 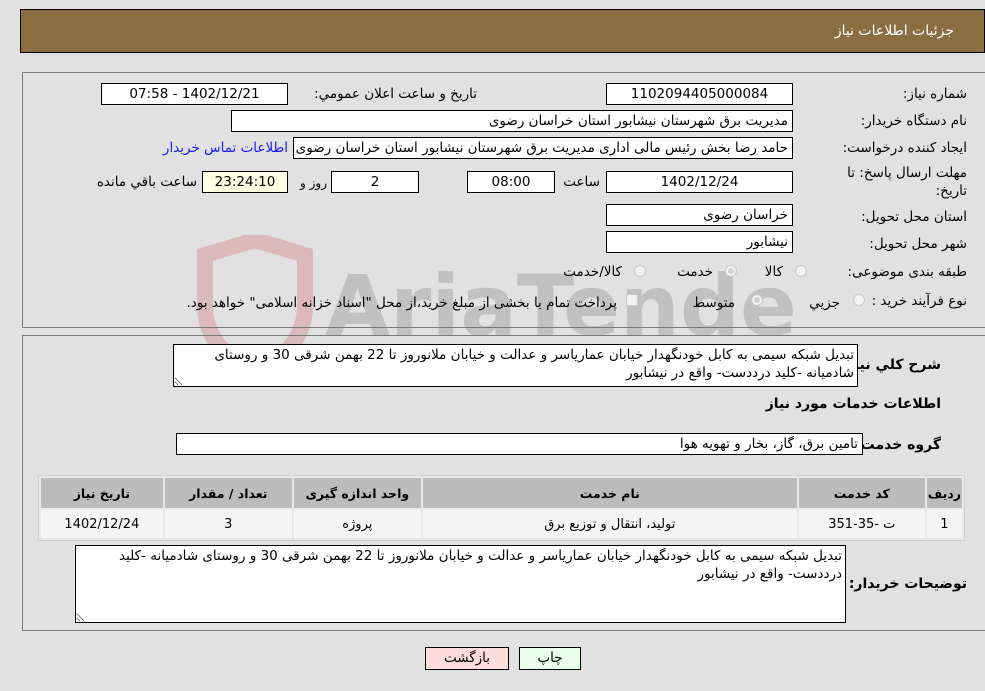 I want to click on cell-quantity: 3, so click(x=228, y=524).